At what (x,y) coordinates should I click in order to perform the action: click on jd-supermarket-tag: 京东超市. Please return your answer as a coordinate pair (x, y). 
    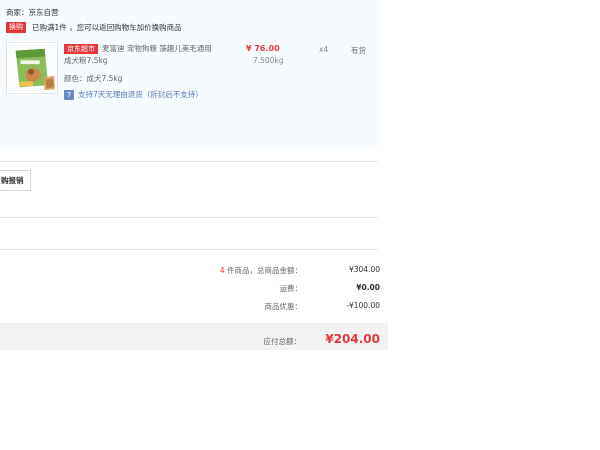
    Looking at the image, I should click on (81, 49).